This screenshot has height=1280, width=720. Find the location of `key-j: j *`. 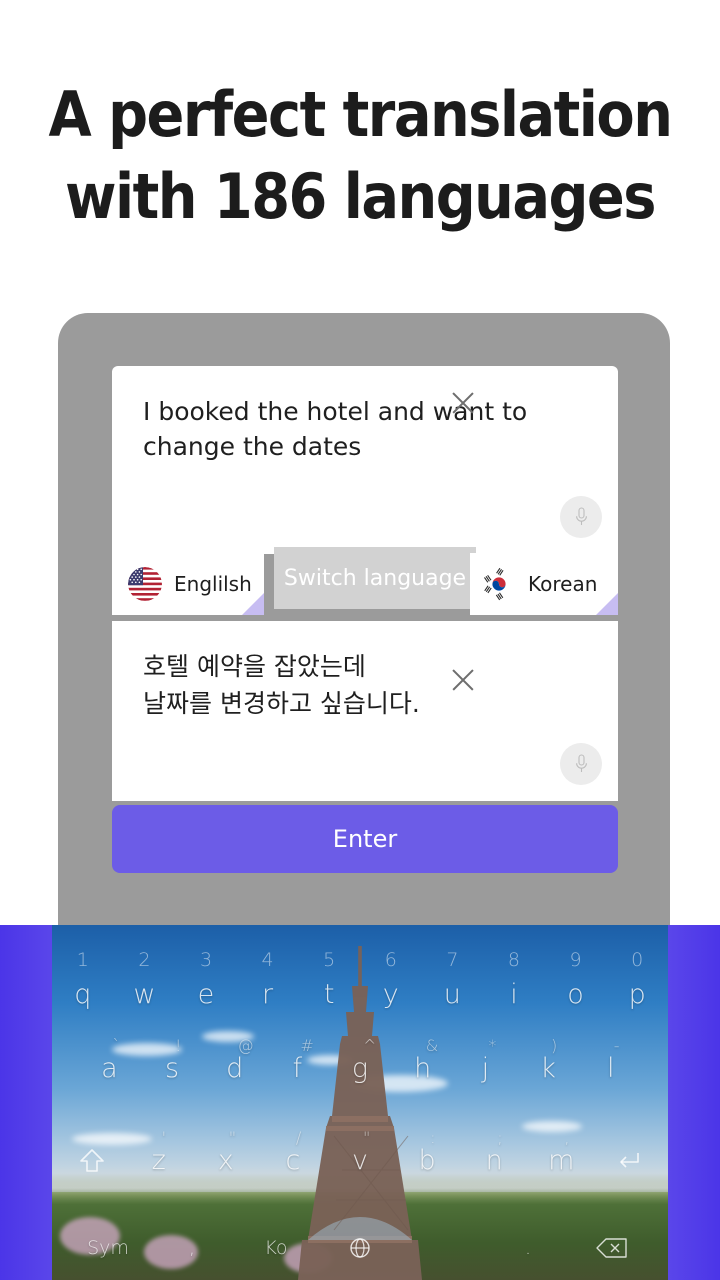

key-j: j * is located at coordinates (485, 1060).